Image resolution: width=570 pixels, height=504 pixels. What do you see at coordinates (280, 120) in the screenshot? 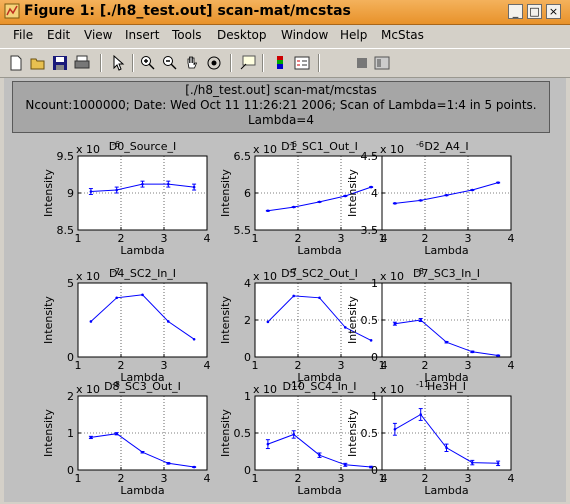
I see `header-line-3: Lambda=4` at bounding box center [280, 120].